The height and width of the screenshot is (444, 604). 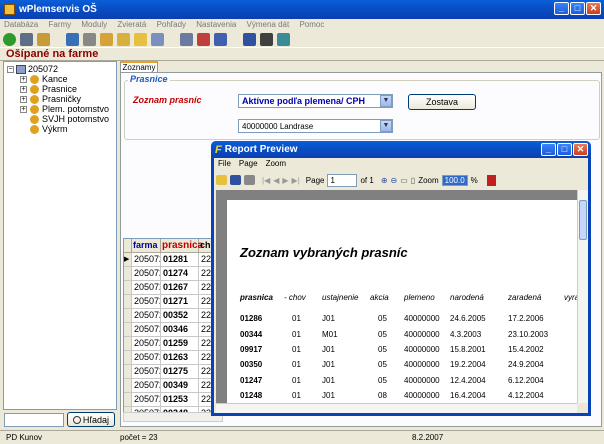 I want to click on maximize-button: □, so click(x=577, y=8).